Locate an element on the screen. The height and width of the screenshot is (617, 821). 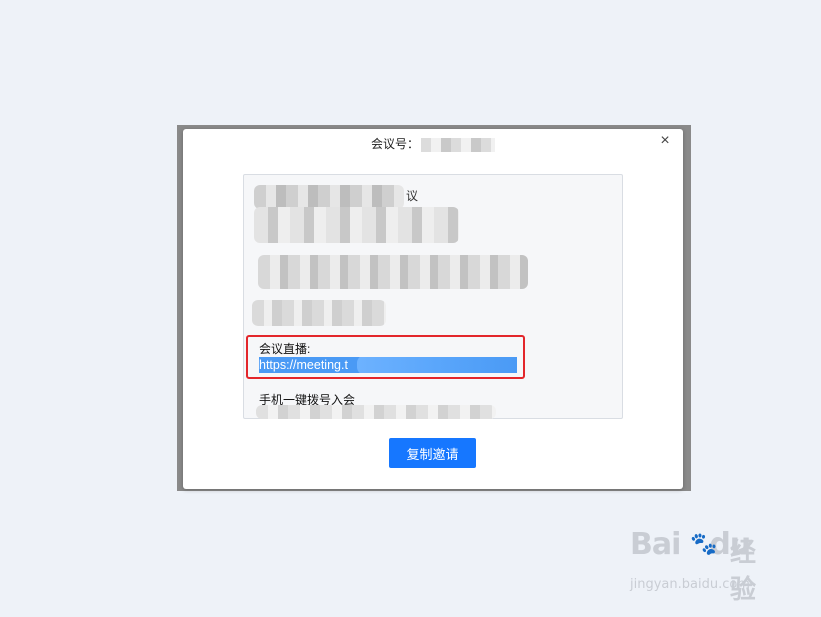
dialog-title: 会议号： is located at coordinates (433, 144).